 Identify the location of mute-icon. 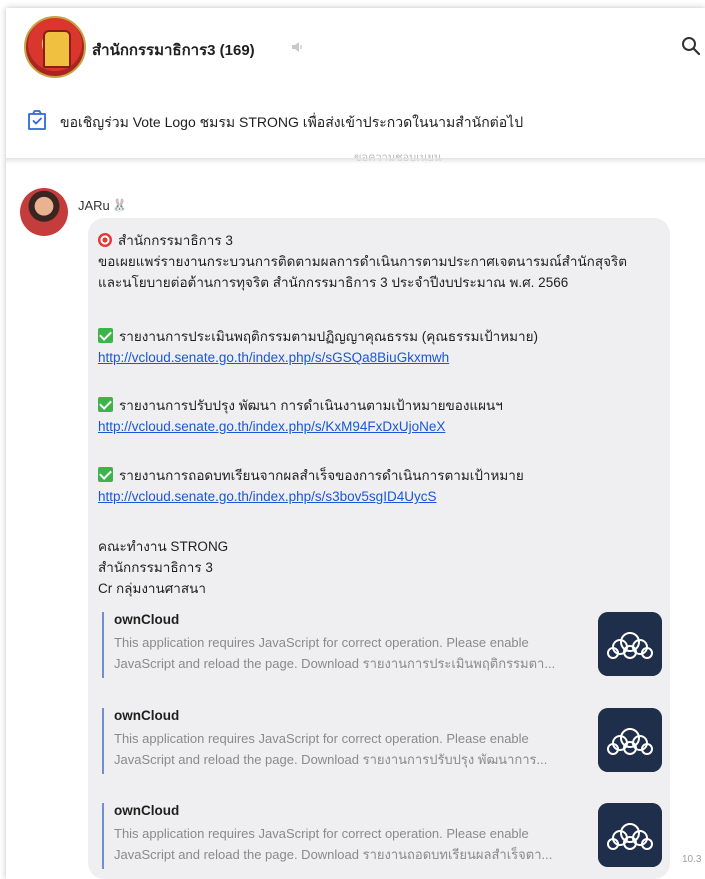
(297, 47).